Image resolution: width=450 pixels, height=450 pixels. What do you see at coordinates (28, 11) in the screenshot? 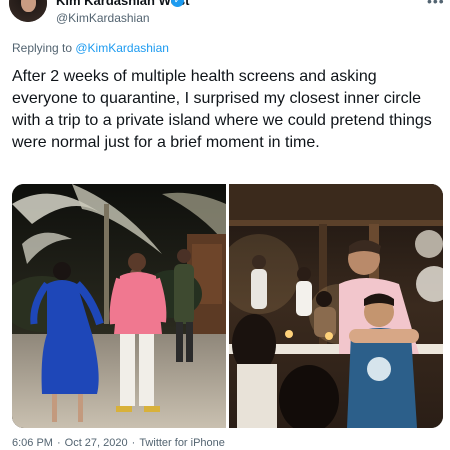
I see `avatar` at bounding box center [28, 11].